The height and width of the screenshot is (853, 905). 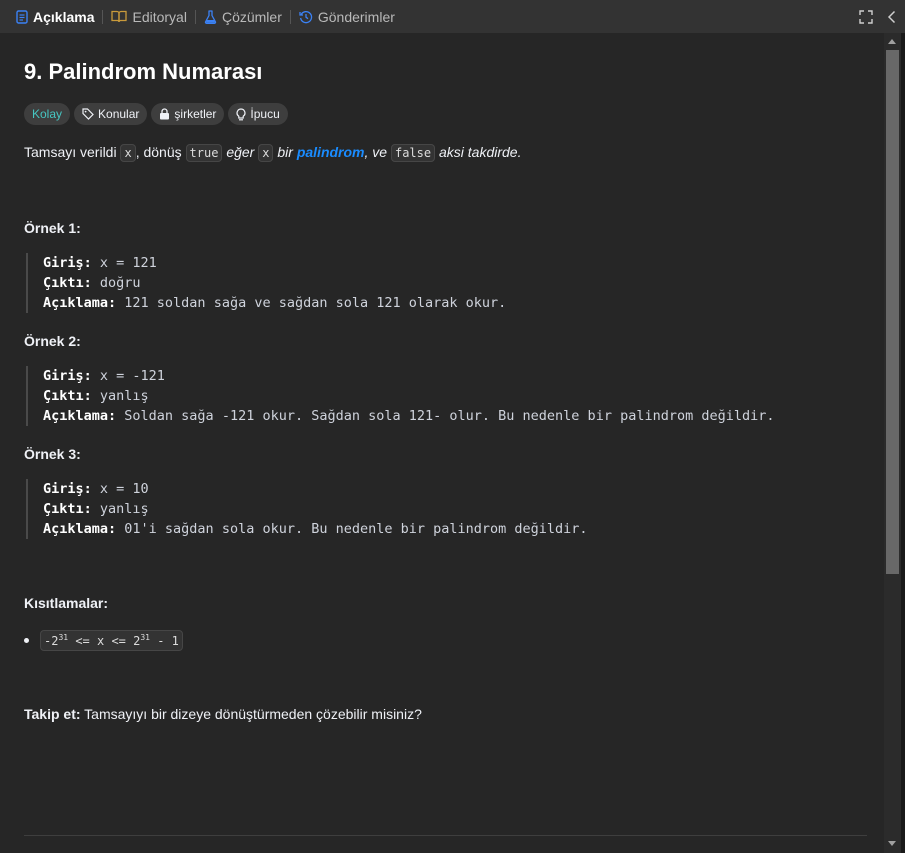 I want to click on vertical-scrollbar, so click(x=892, y=443).